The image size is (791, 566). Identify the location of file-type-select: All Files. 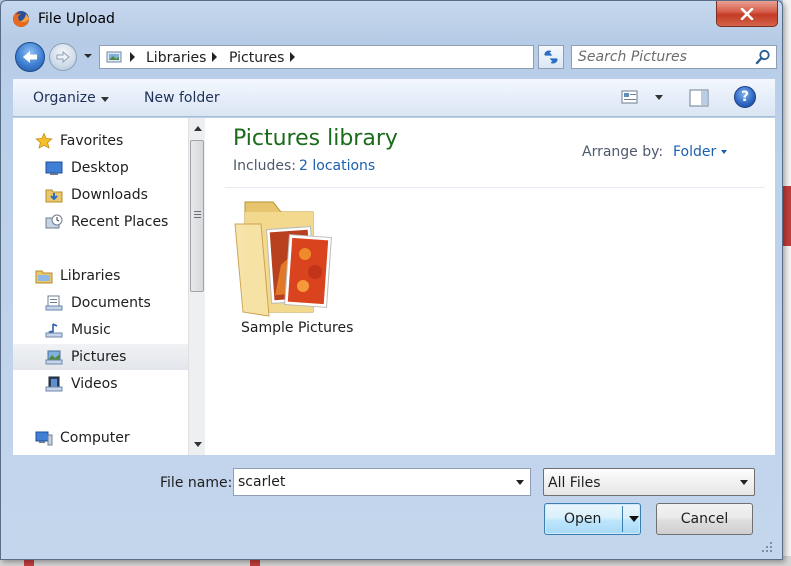
(649, 482).